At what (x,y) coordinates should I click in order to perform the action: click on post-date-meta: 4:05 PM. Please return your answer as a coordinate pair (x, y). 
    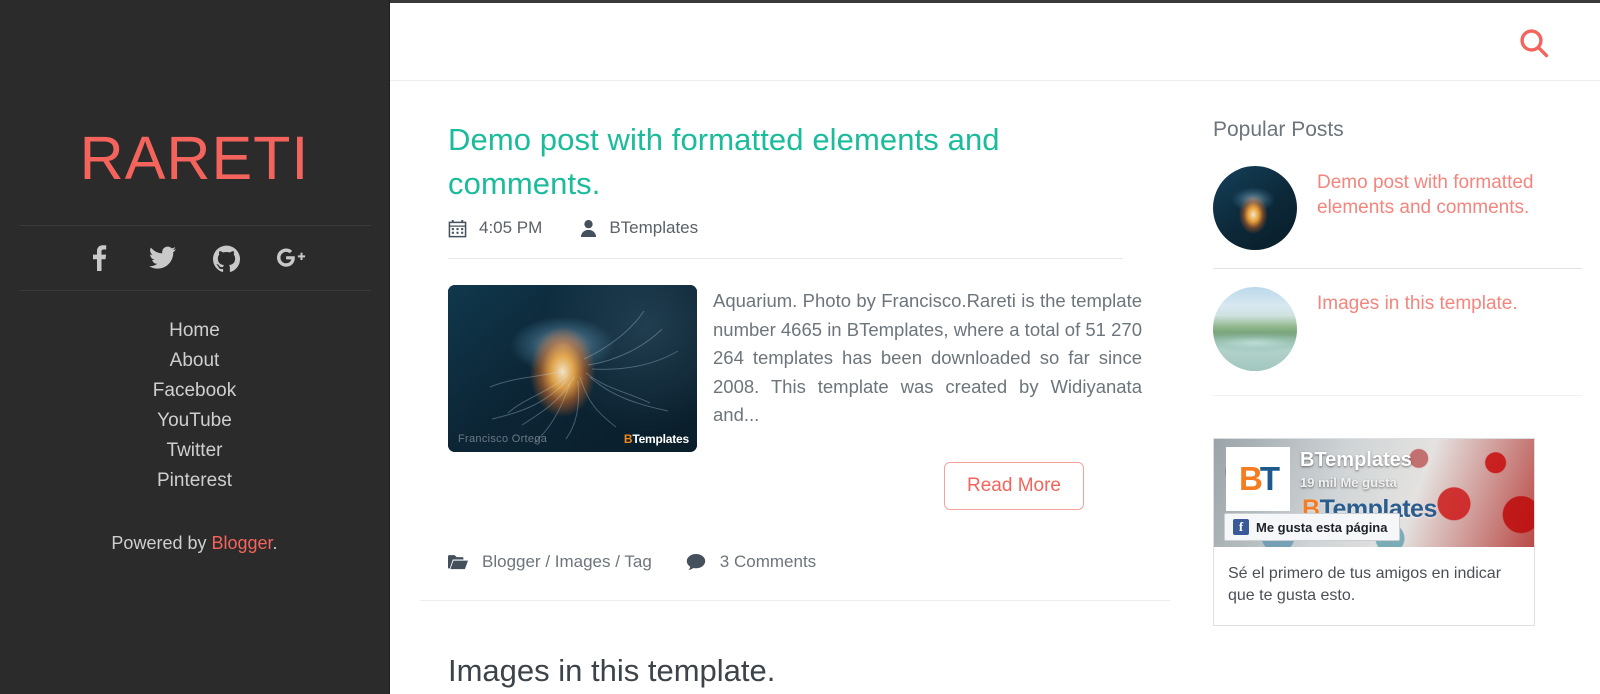
    Looking at the image, I should click on (495, 228).